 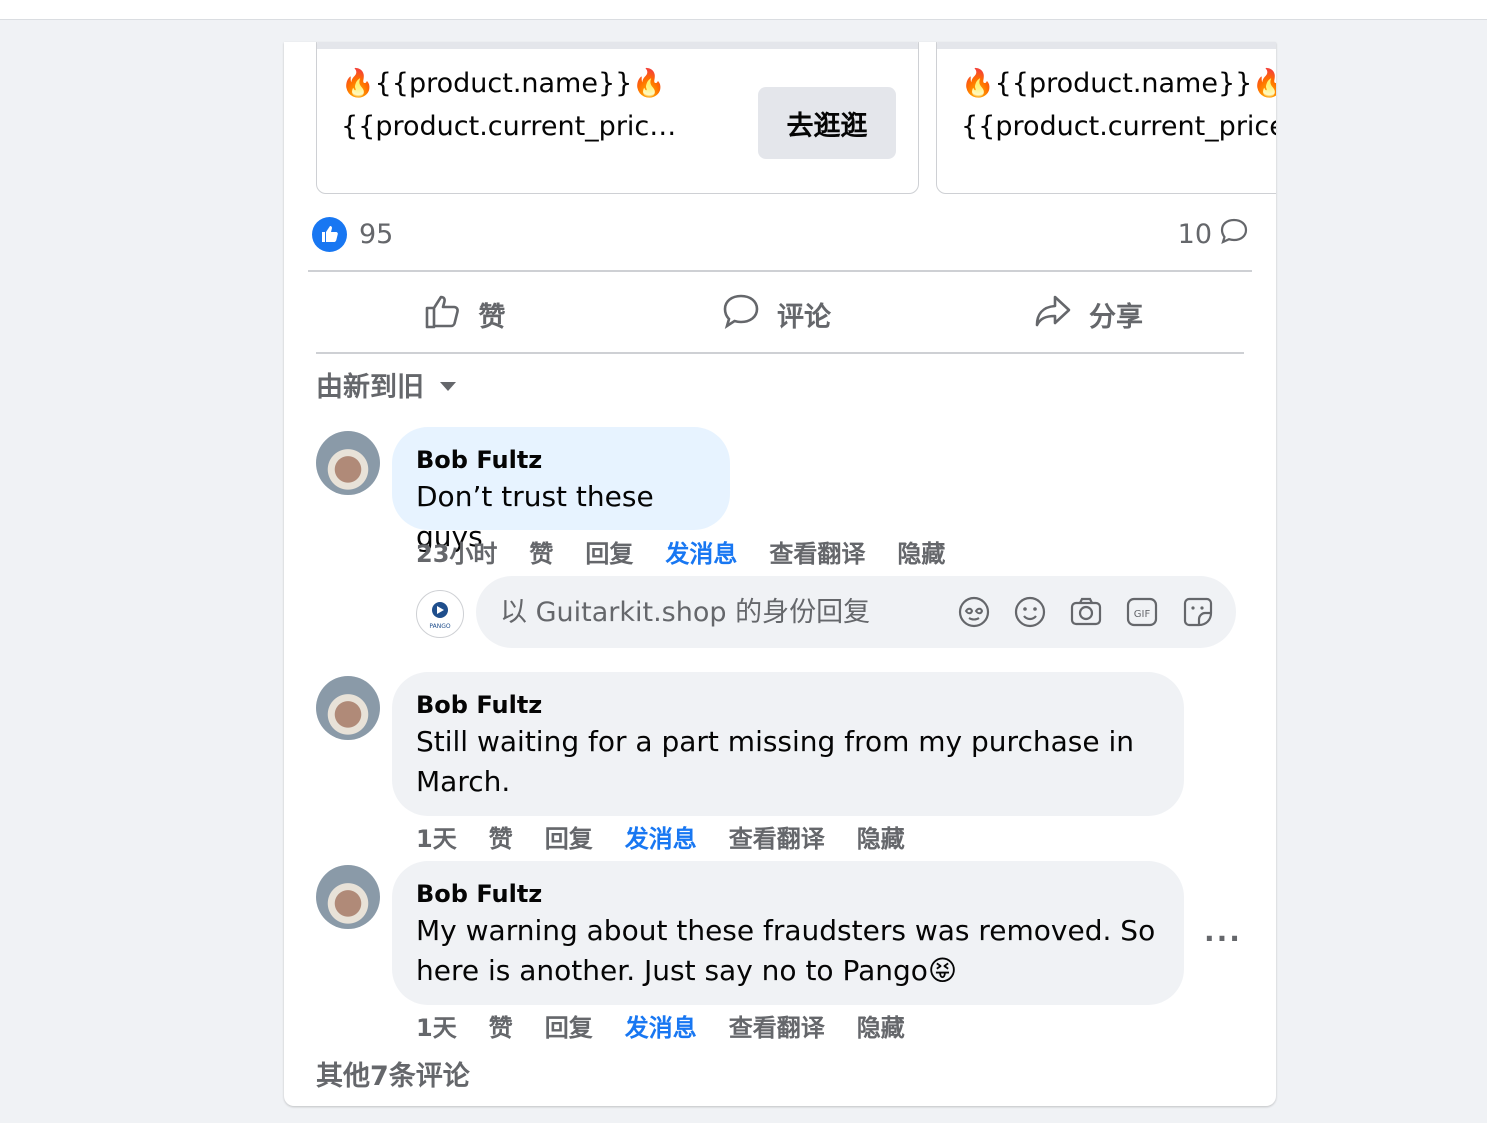 What do you see at coordinates (443, 314) in the screenshot?
I see `thumbs-up-icon` at bounding box center [443, 314].